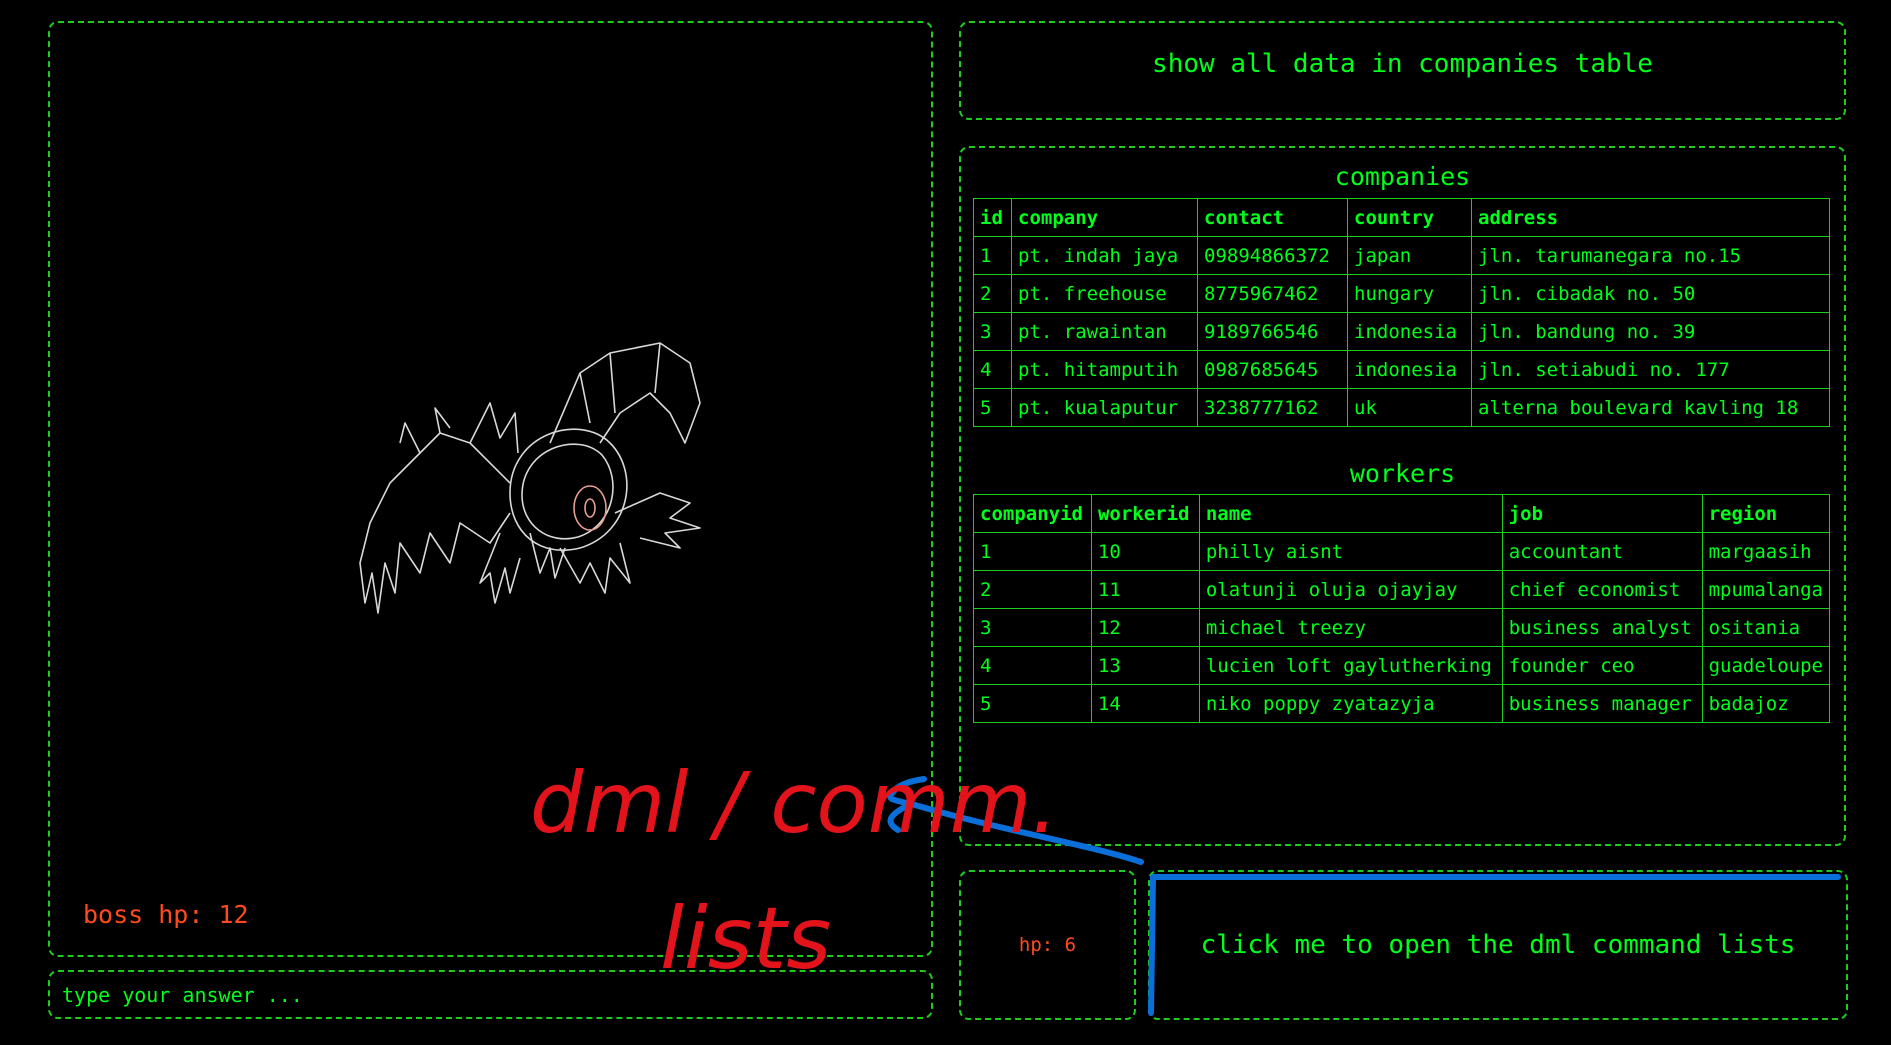  I want to click on table-cell: 8775967462, so click(1272, 293).